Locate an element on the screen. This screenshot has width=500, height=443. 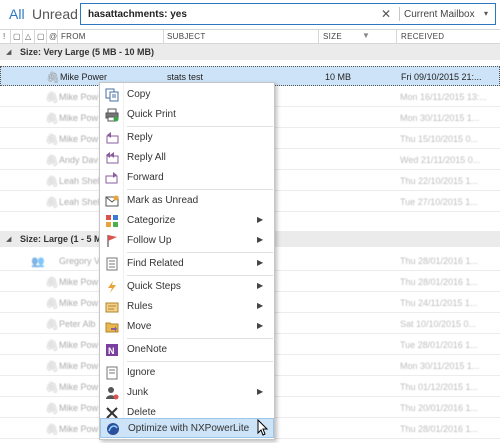
row-from: Leah Shel is located at coordinates (79, 202).